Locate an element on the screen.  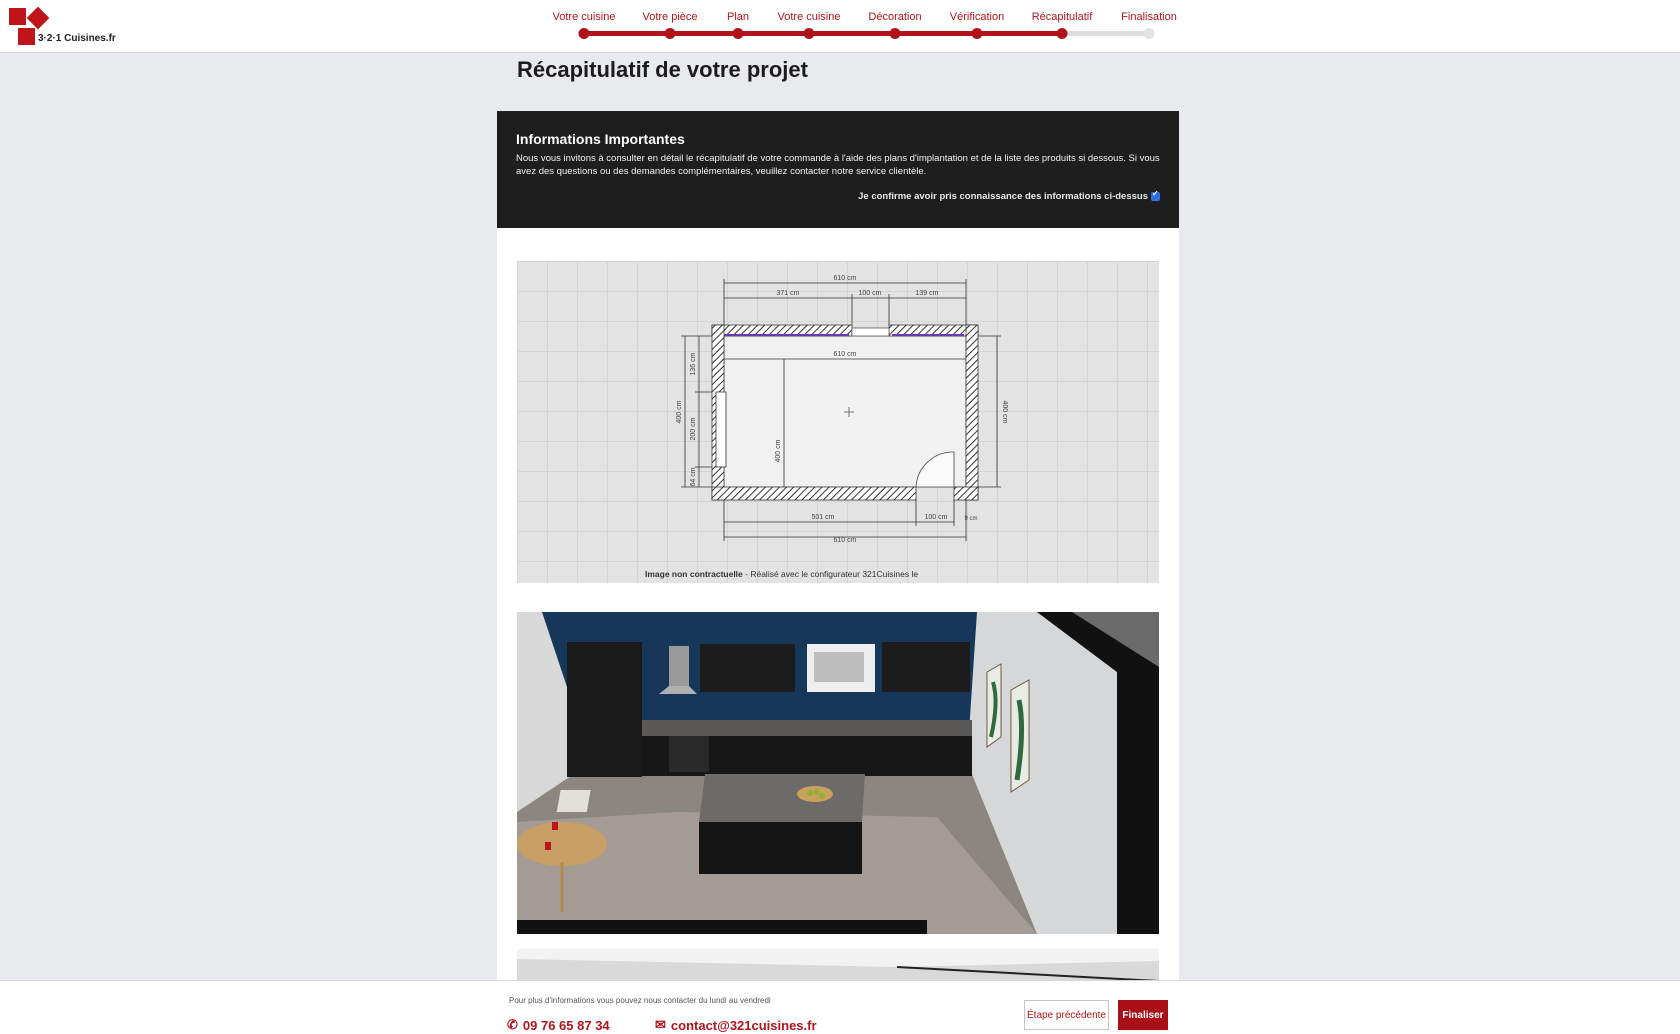
plan-caption-bold: Image non contractuelle is located at coordinates (694, 574).